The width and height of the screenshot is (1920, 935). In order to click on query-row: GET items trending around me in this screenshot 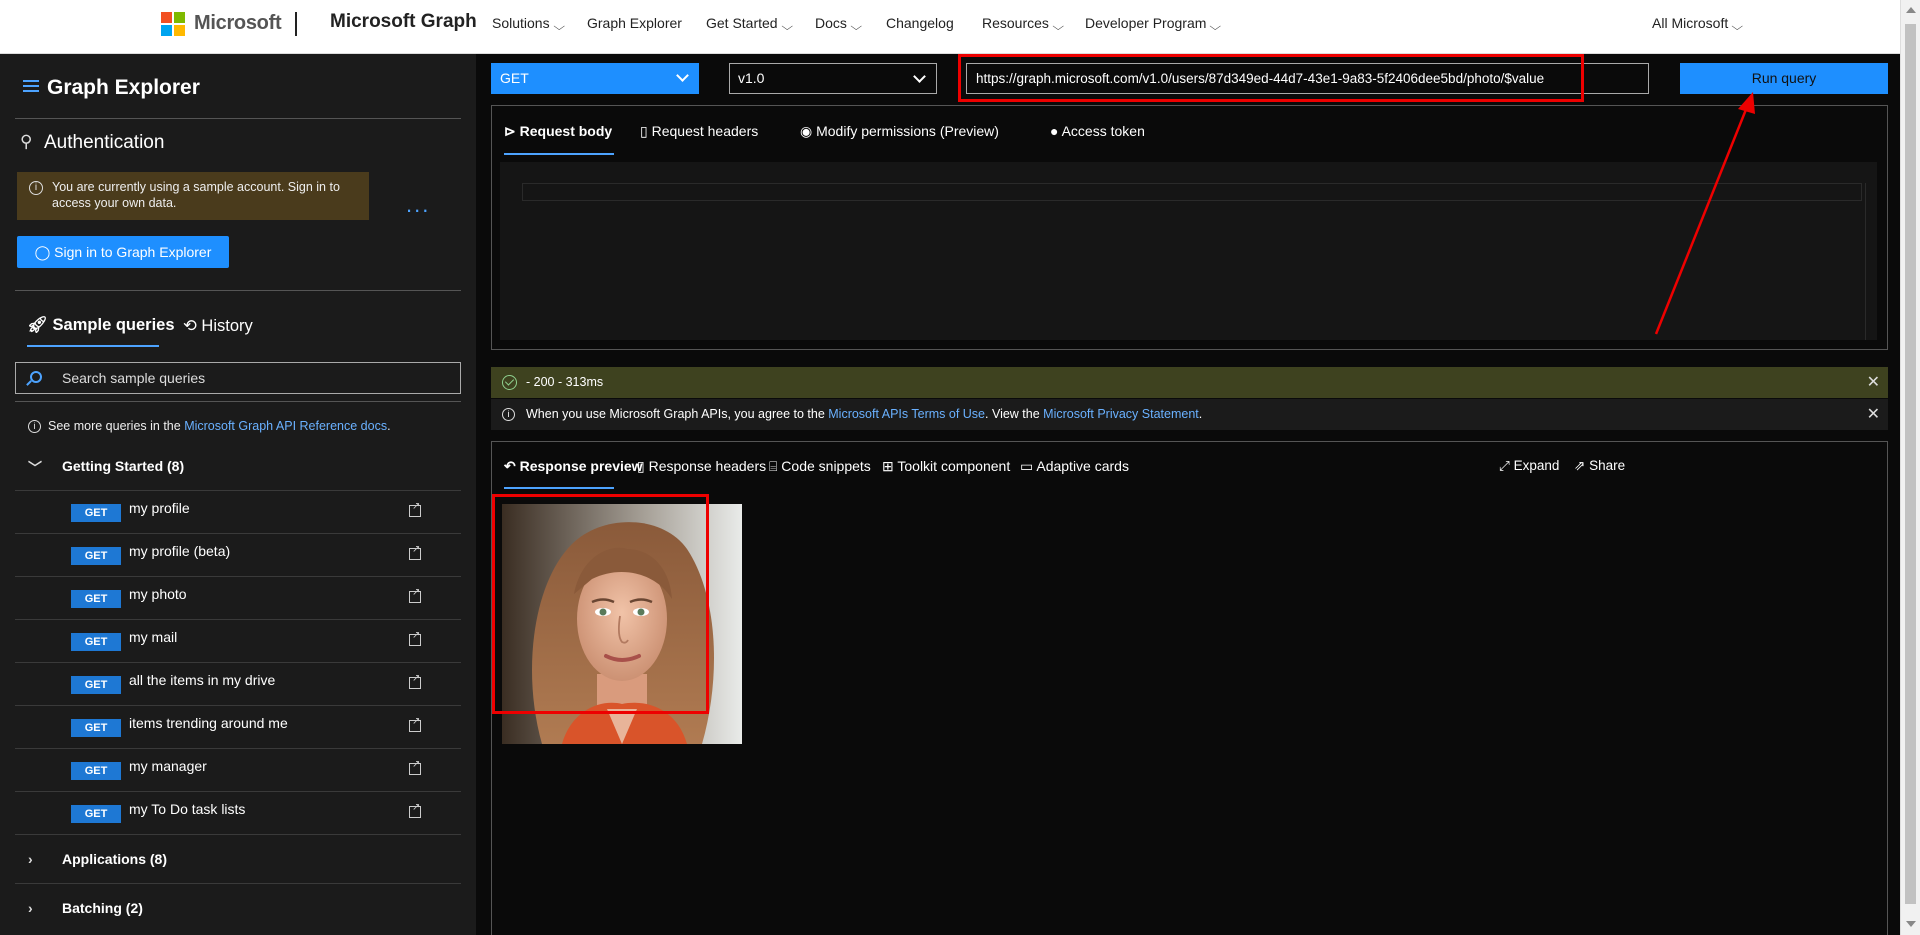, I will do `click(238, 726)`.